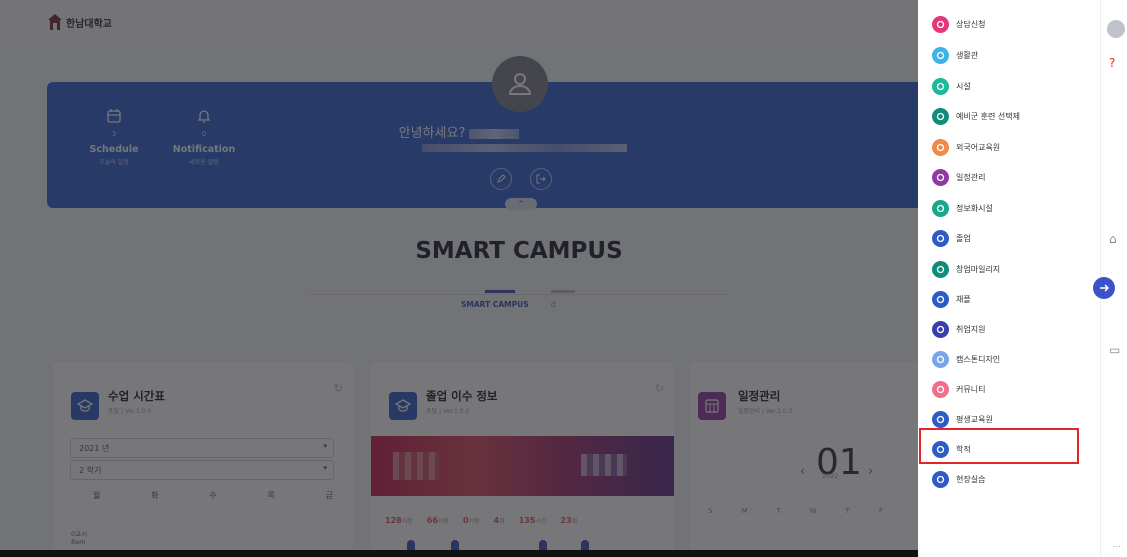 This screenshot has height=557, width=1127. Describe the element at coordinates (520, 84) in the screenshot. I see `user-avatar` at that location.